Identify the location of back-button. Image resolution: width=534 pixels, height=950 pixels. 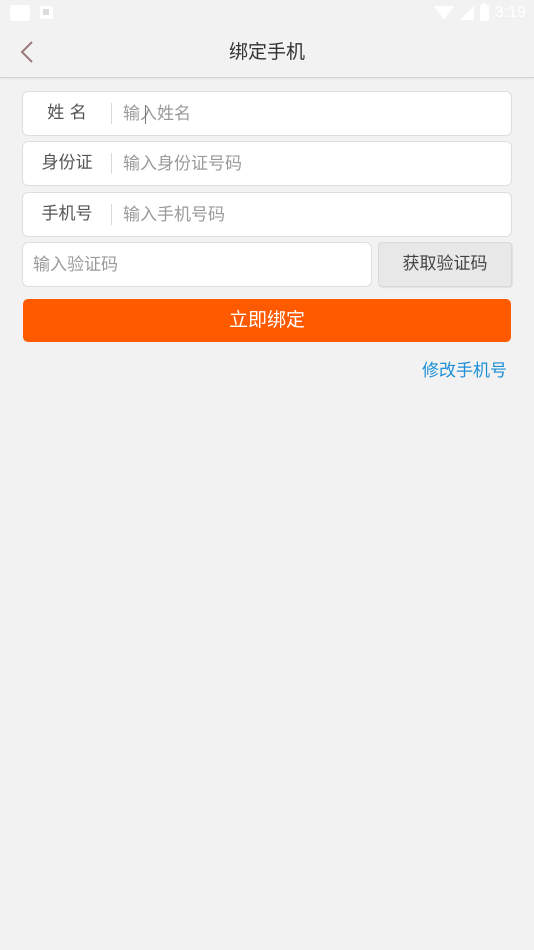
(28, 52).